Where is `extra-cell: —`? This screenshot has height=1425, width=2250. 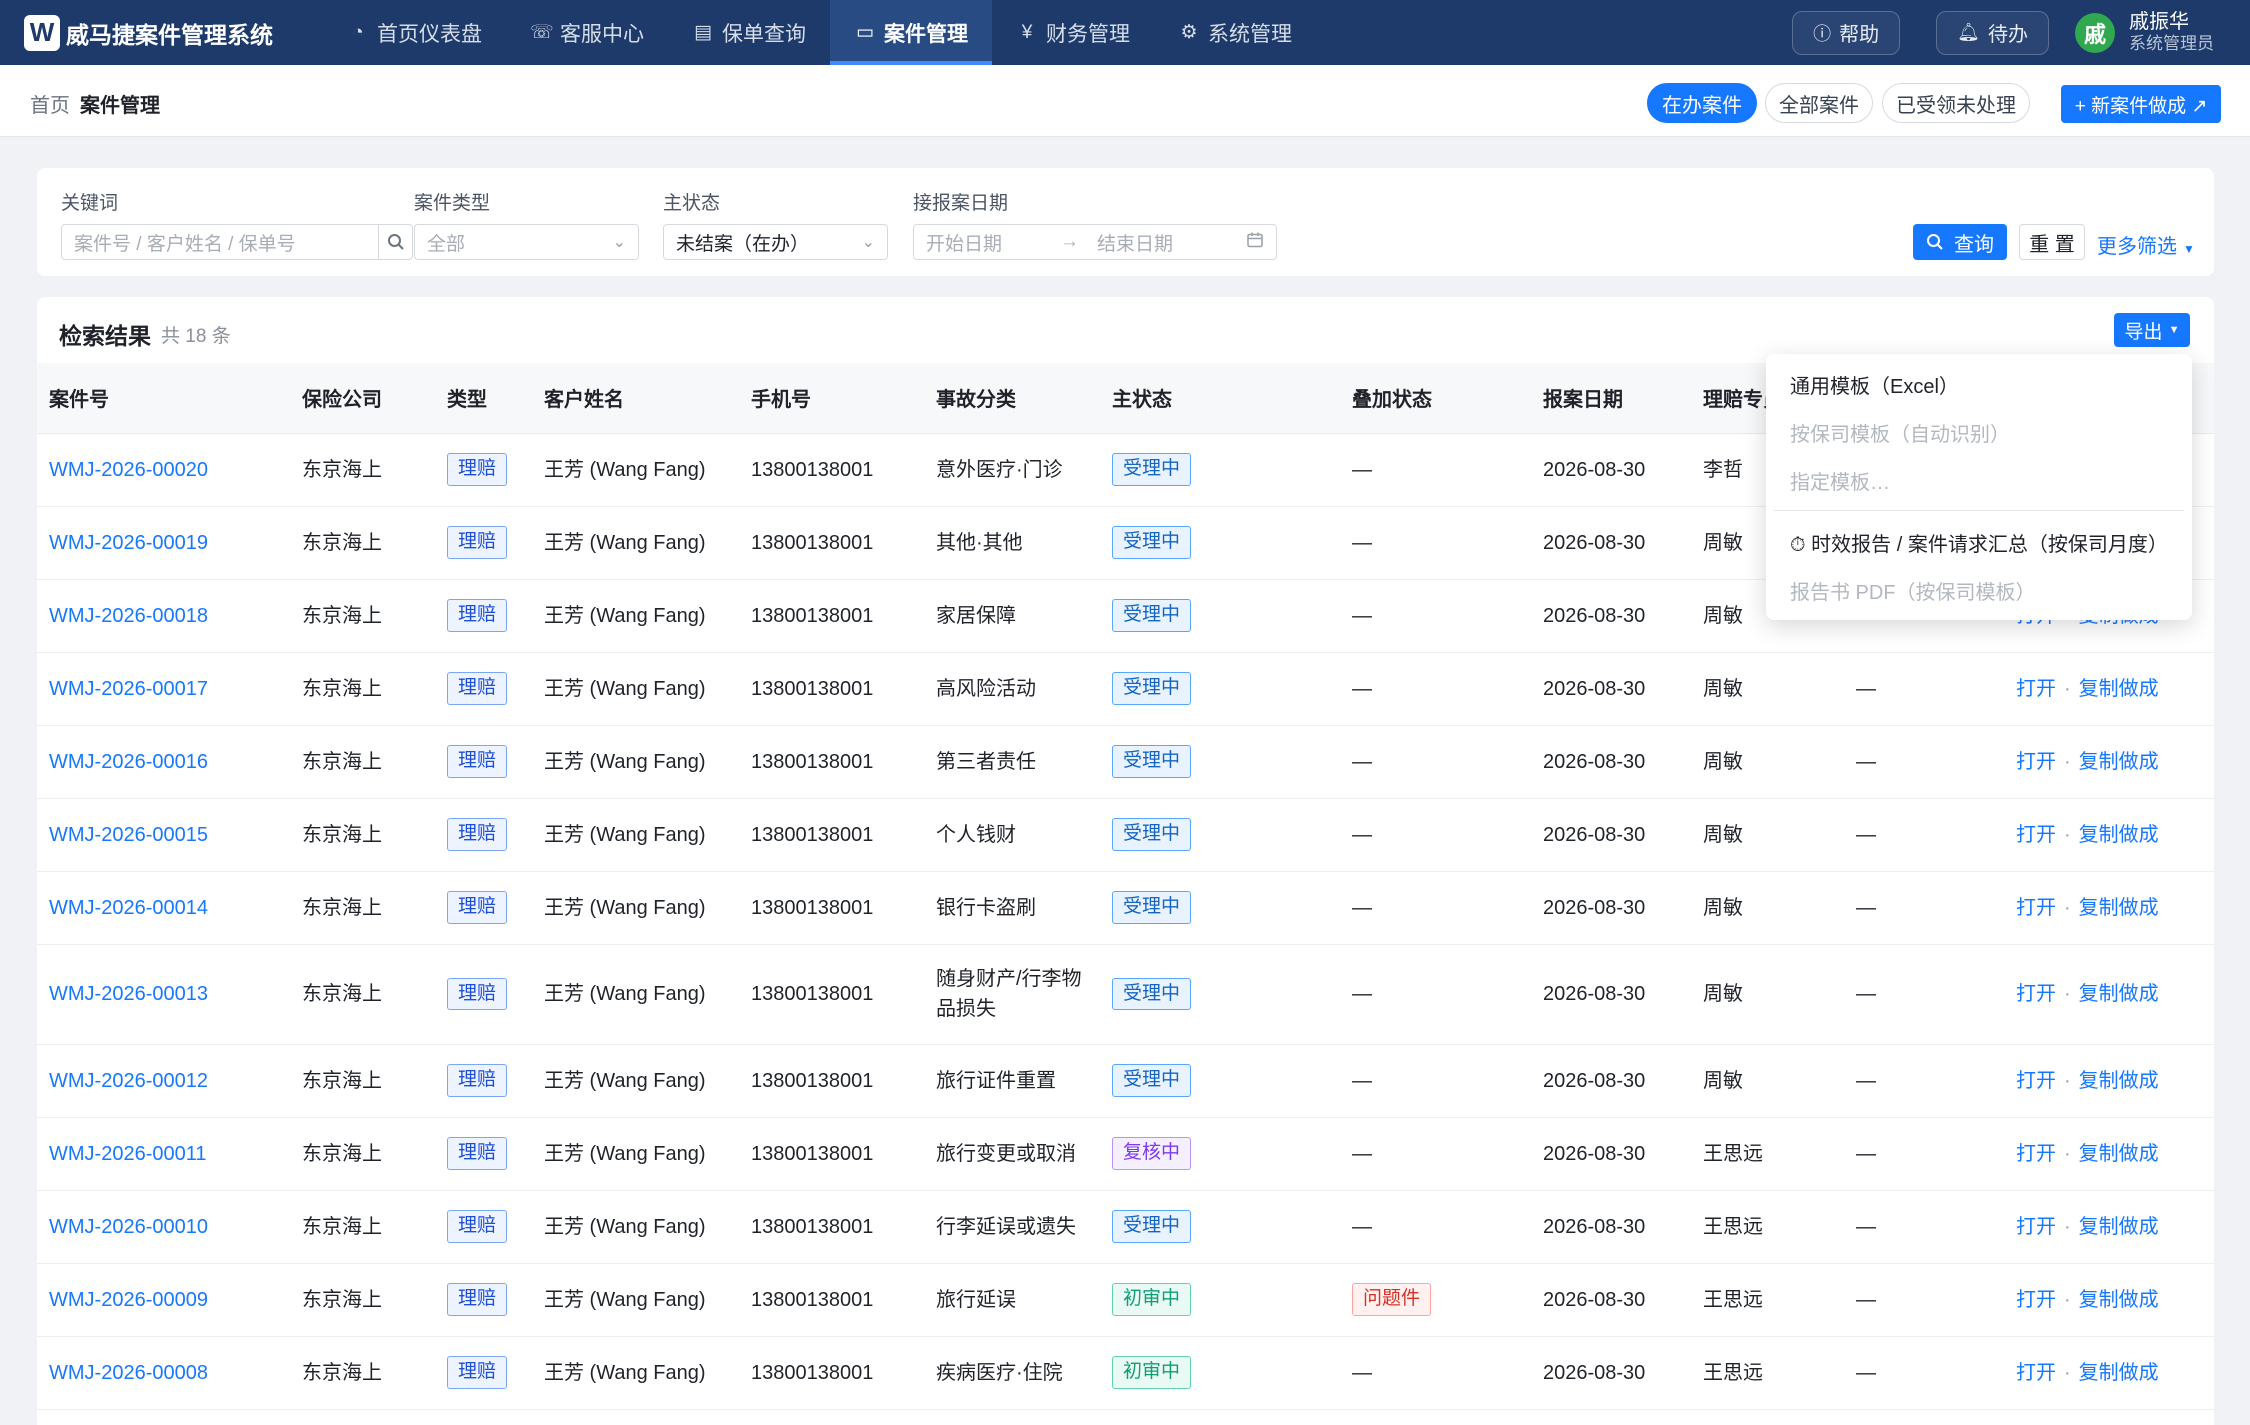
extra-cell: — is located at coordinates (1924, 1300).